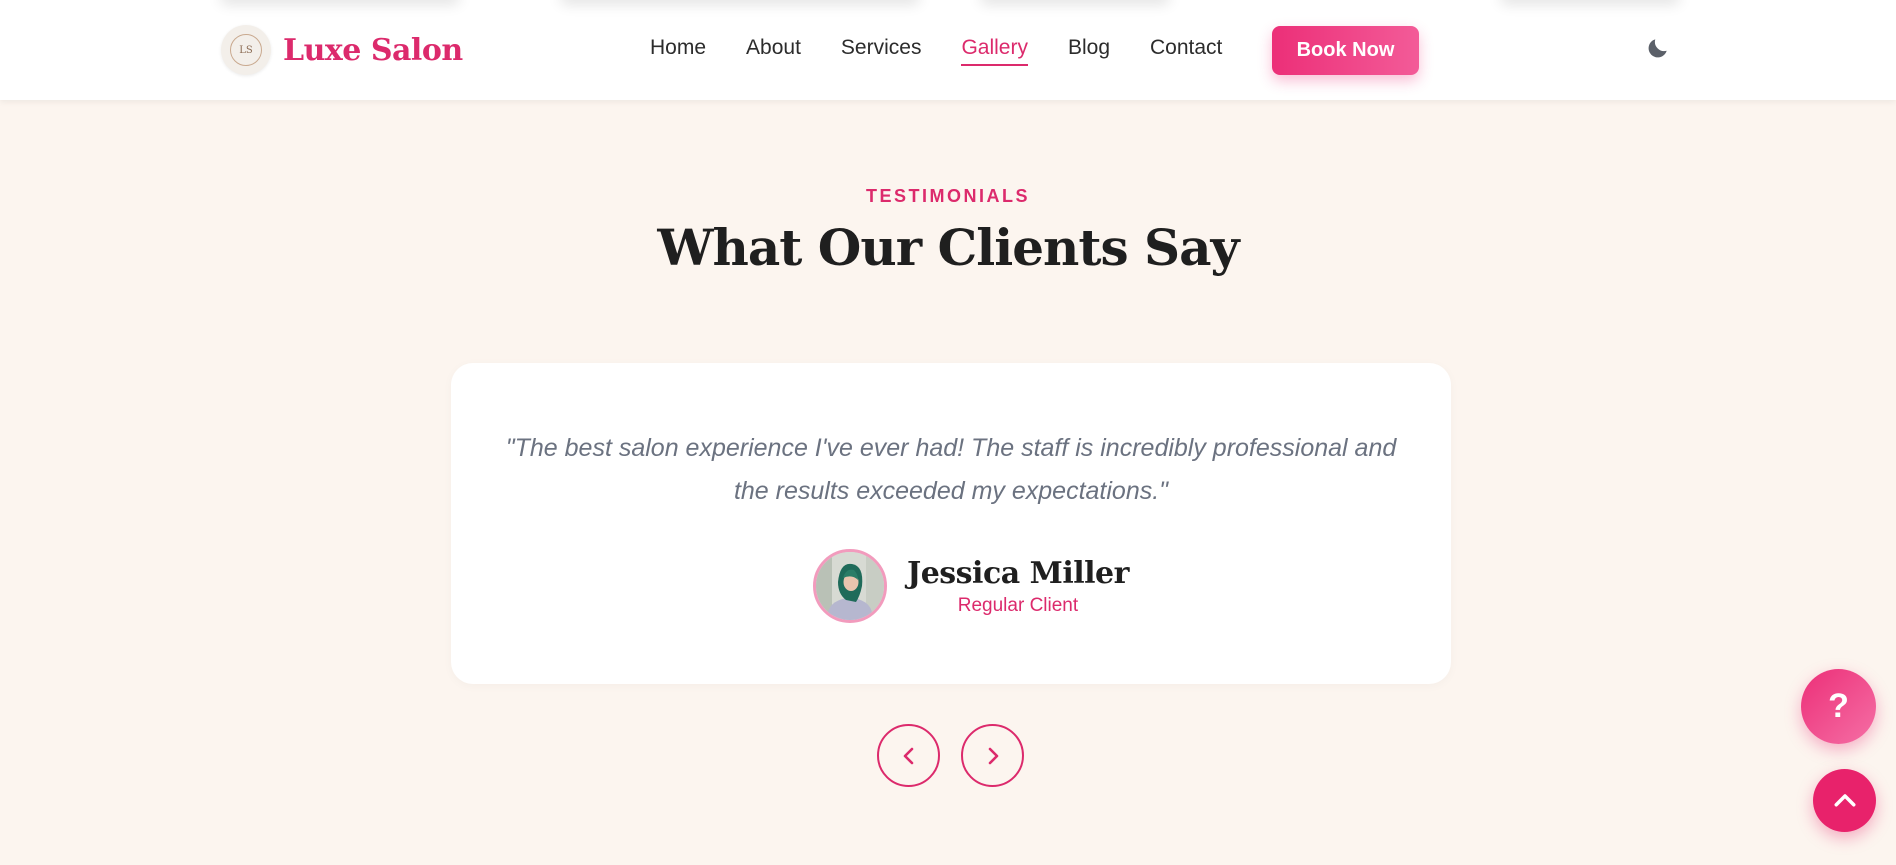 The width and height of the screenshot is (1896, 865). I want to click on avatar, so click(850, 586).